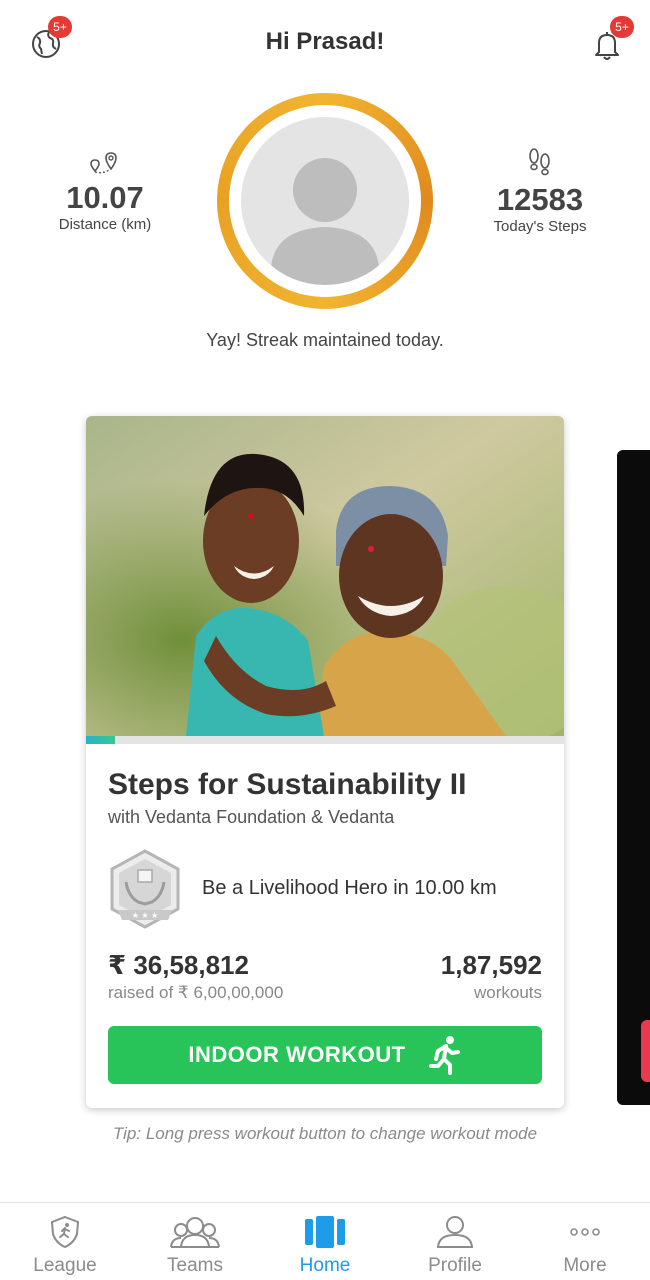  I want to click on next-card-button-edge, so click(645, 1051).